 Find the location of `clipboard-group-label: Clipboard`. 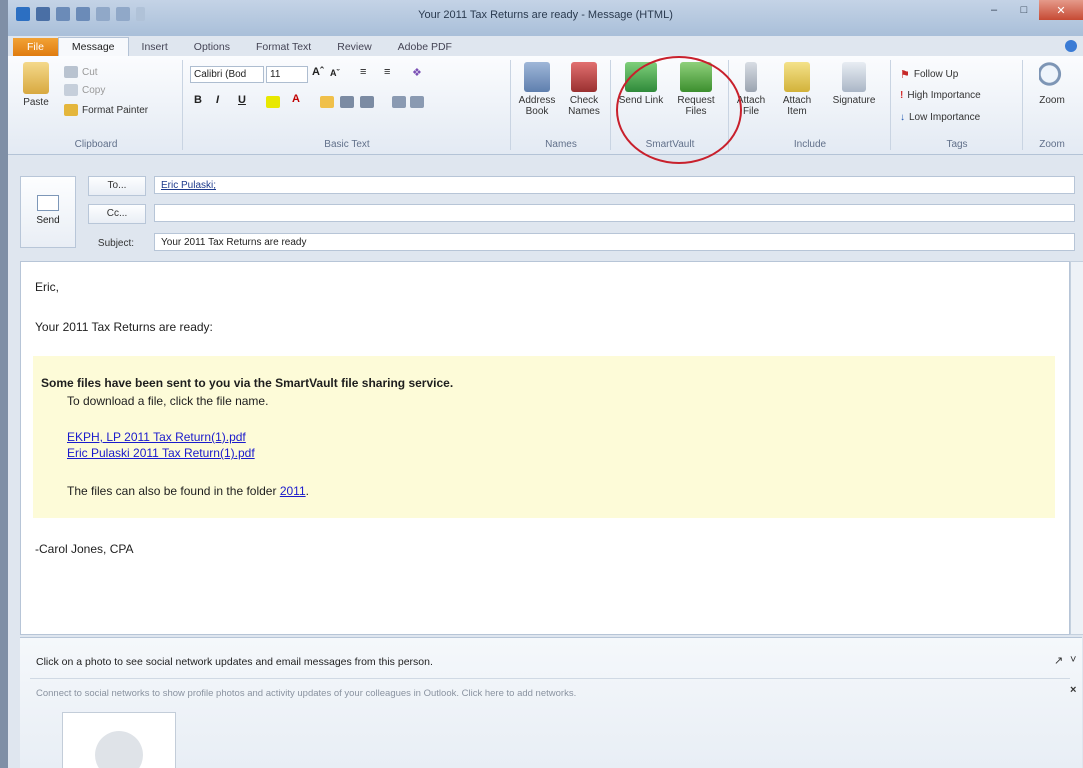

clipboard-group-label: Clipboard is located at coordinates (96, 144).